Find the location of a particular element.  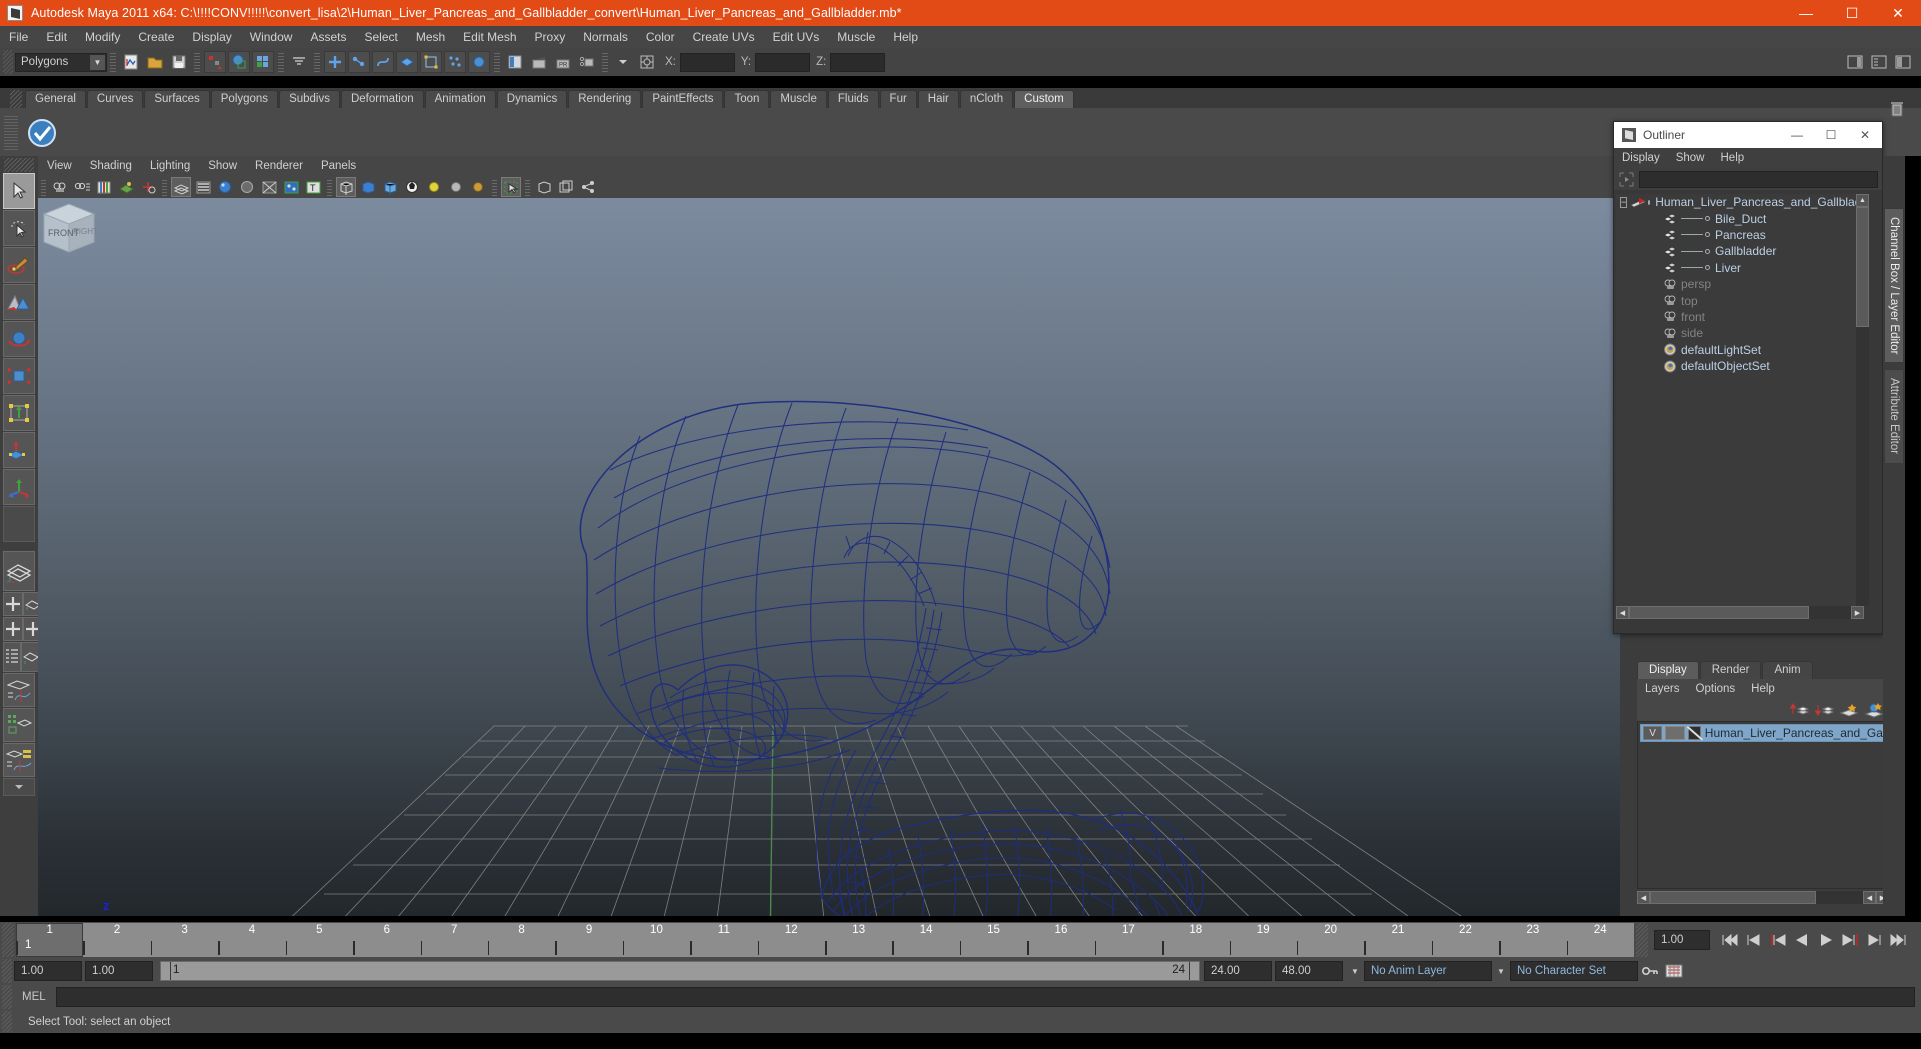

menu-item-select: Select is located at coordinates (380, 37).